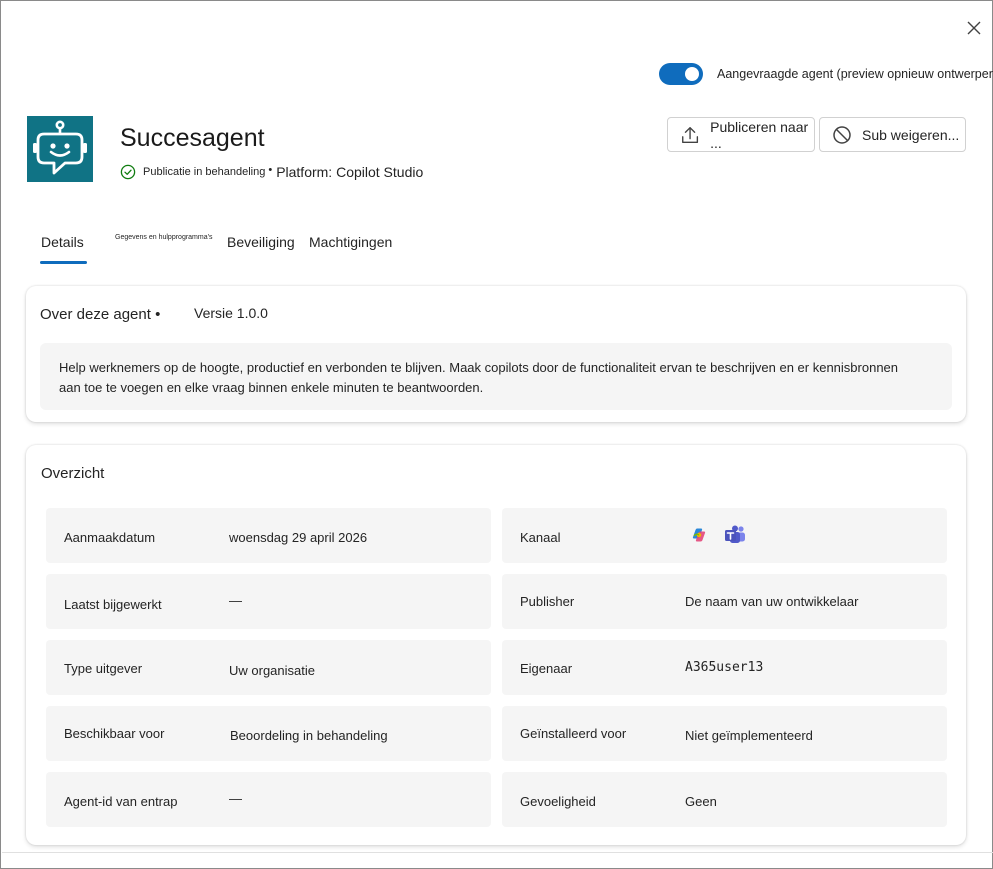  Describe the element at coordinates (62, 242) in the screenshot. I see `tab-details: Details` at that location.